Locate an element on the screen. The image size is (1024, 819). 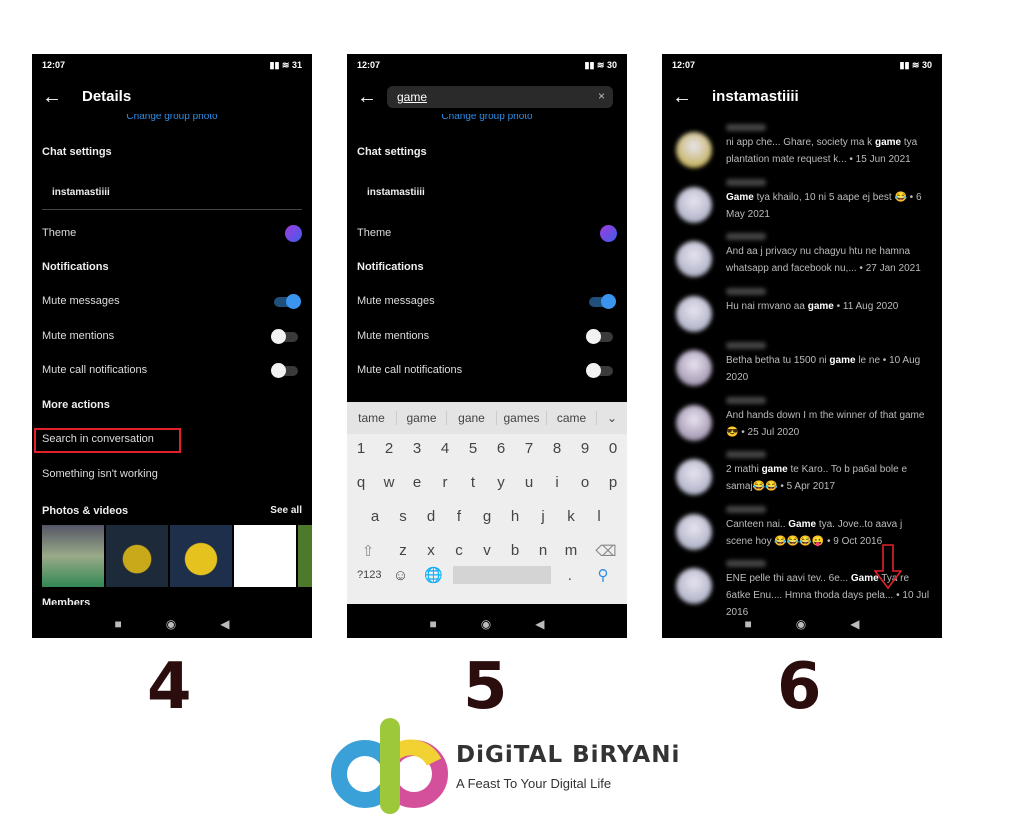
suggestion-item: game is located at coordinates (422, 418).